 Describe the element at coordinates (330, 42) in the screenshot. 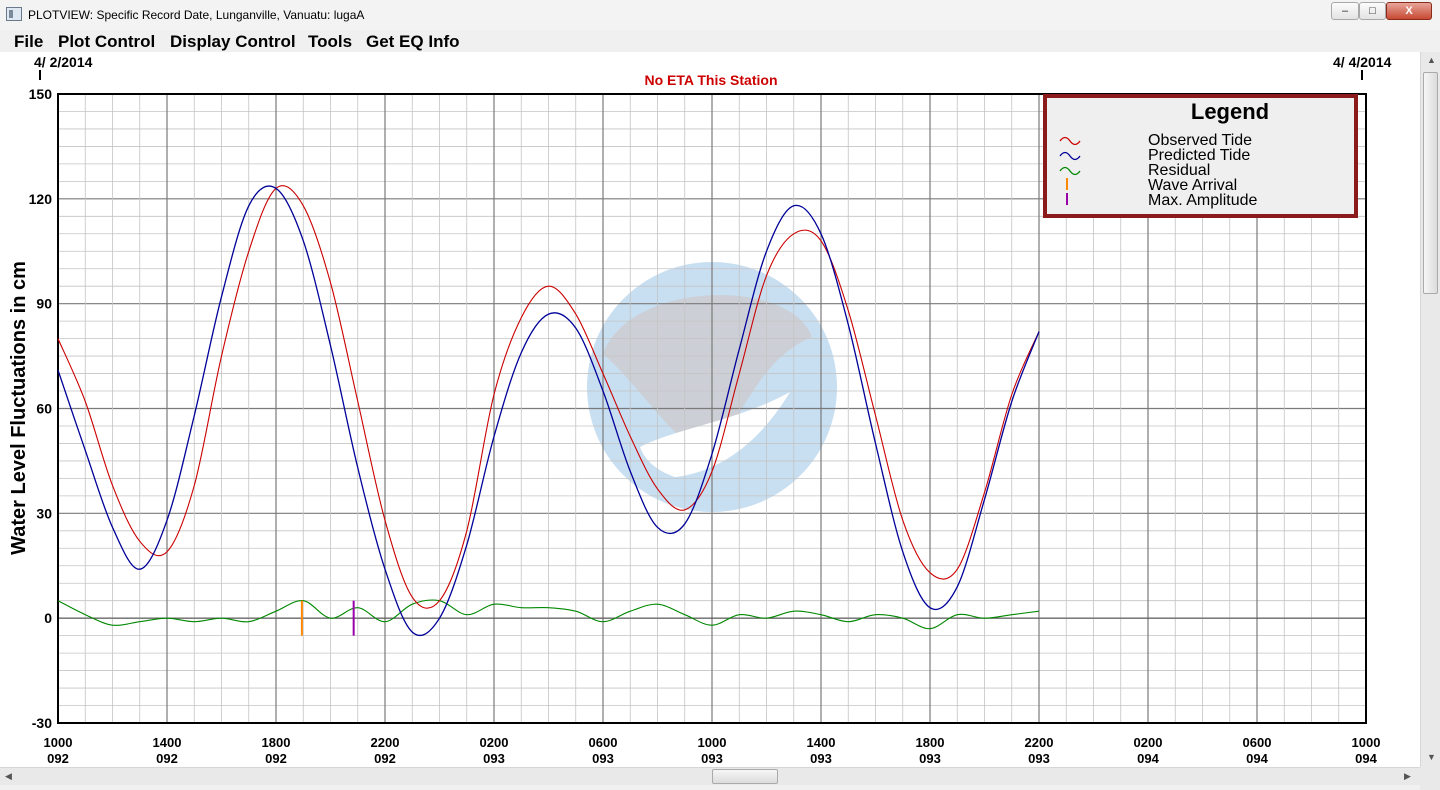

I see `menu-tools: Tools` at that location.